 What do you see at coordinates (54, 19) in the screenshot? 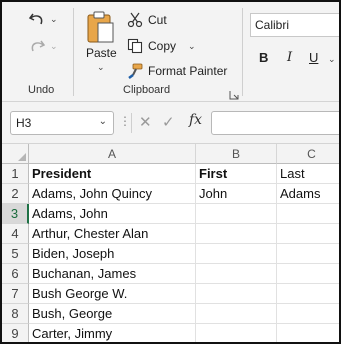
I see `undo-dropdown-chevron-icon: ⌄` at bounding box center [54, 19].